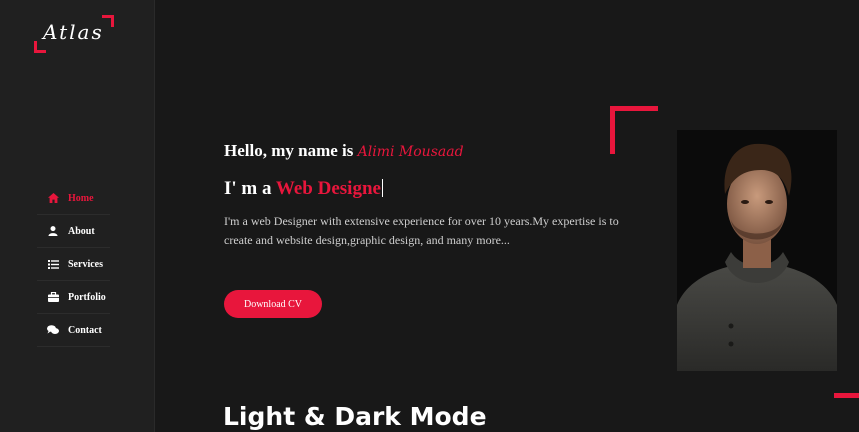  Describe the element at coordinates (273, 304) in the screenshot. I see `download-cv-button: Download CV` at that location.